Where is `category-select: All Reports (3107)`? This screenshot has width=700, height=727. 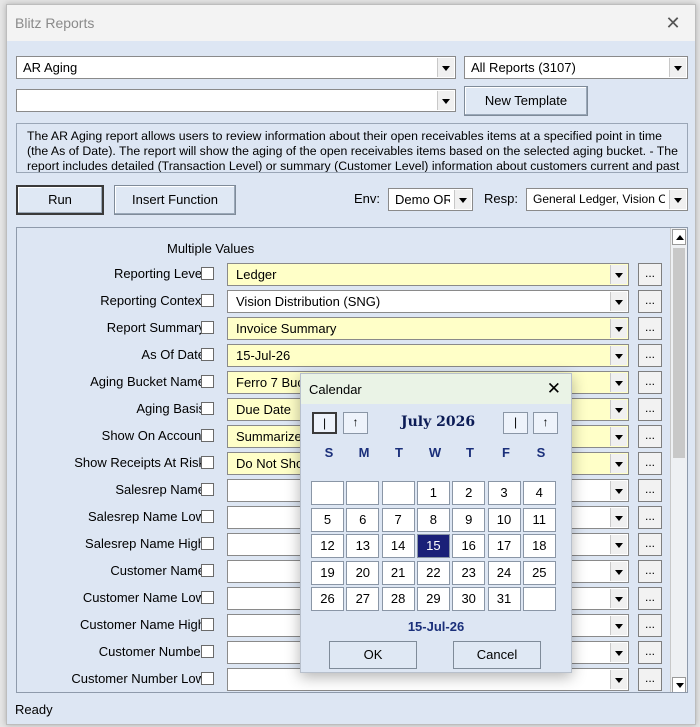 category-select: All Reports (3107) is located at coordinates (576, 67).